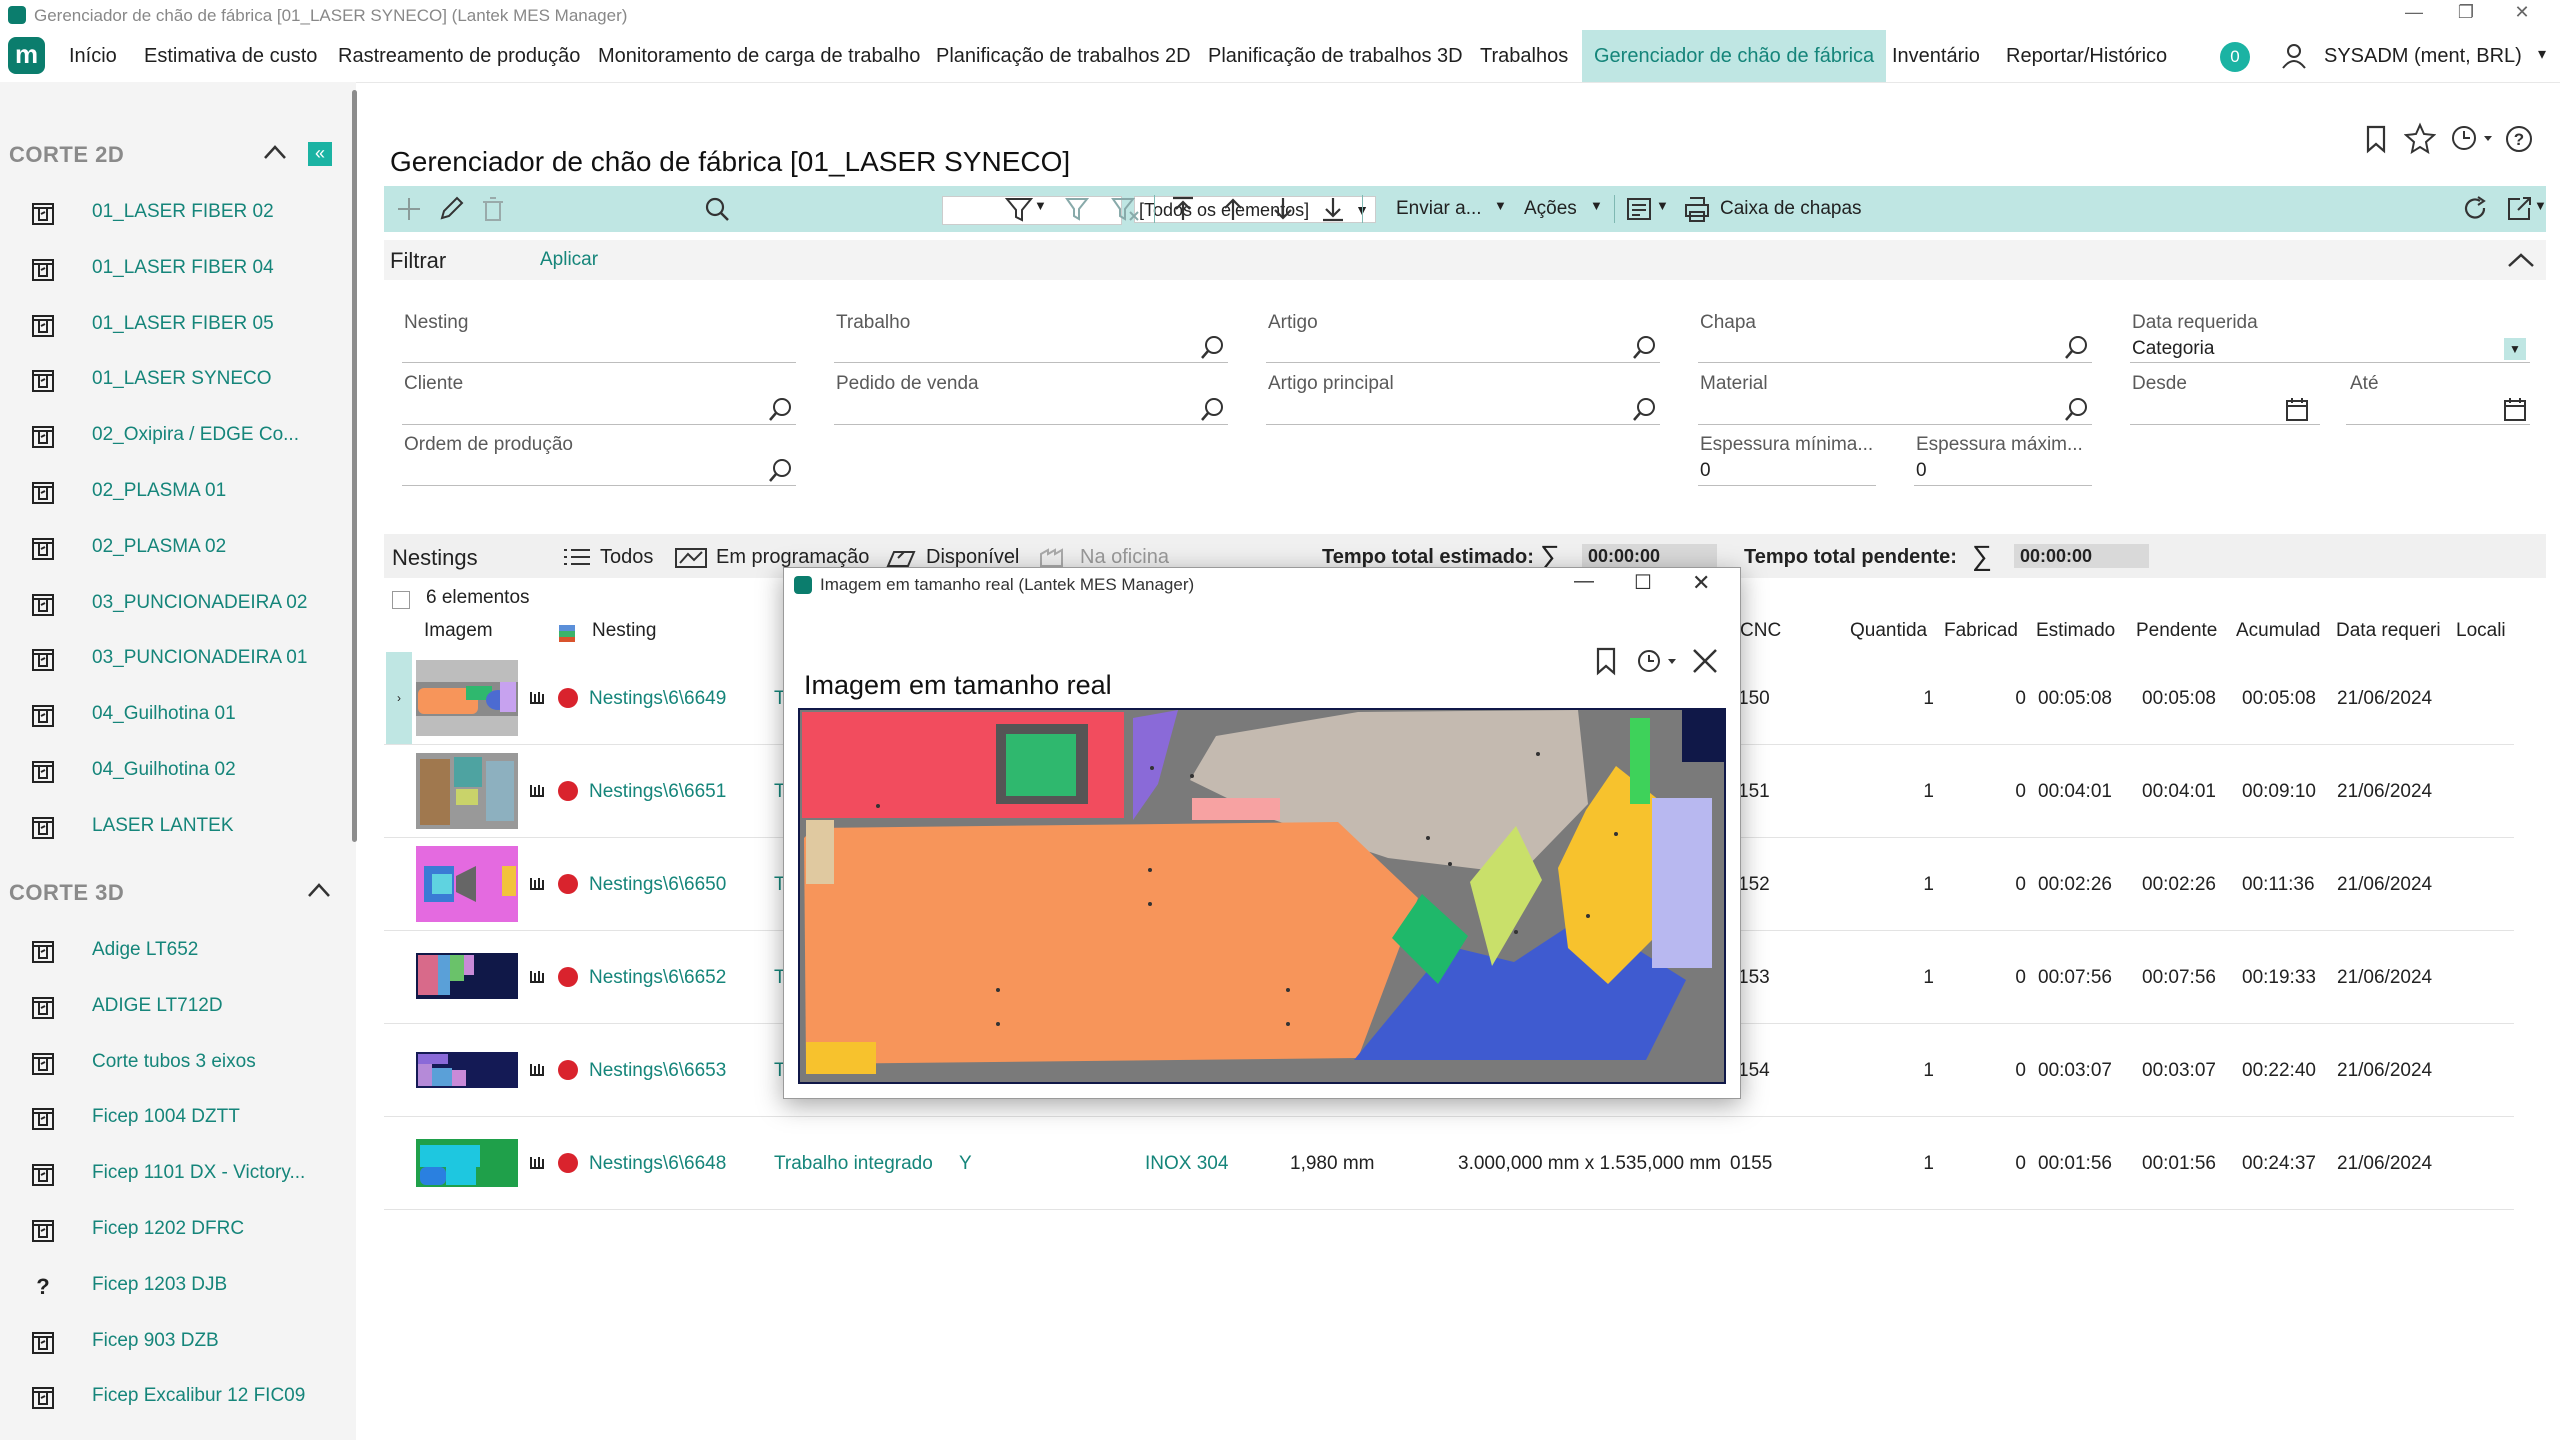 The width and height of the screenshot is (2560, 1440). I want to click on sidebar-item: 01_LASER SYNECO, so click(175, 379).